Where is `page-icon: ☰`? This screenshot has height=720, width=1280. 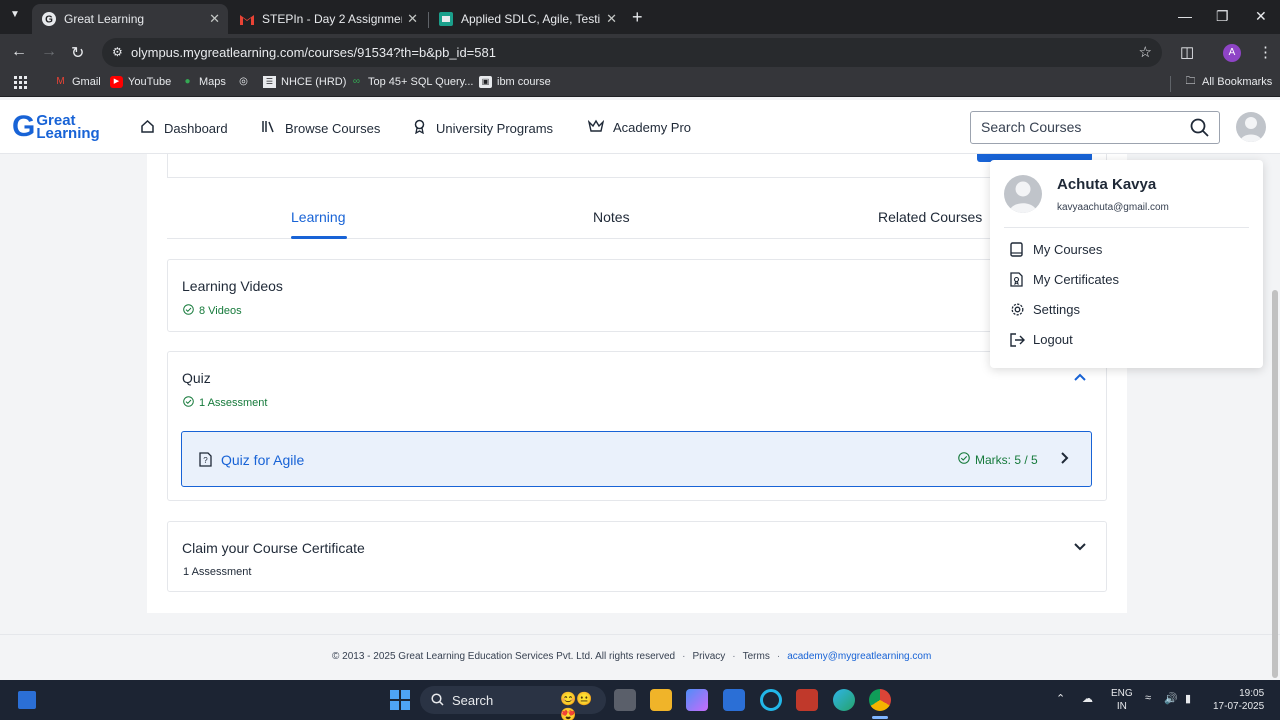 page-icon: ☰ is located at coordinates (269, 82).